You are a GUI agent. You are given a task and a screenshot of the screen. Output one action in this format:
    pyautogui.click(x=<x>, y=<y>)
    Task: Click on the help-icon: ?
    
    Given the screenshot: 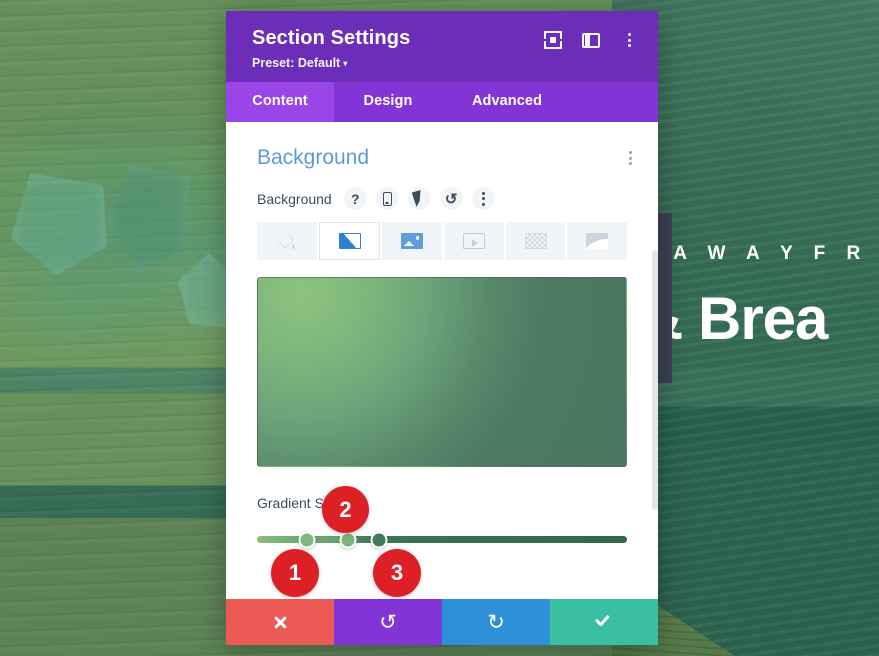 What is the action you would take?
    pyautogui.click(x=355, y=198)
    